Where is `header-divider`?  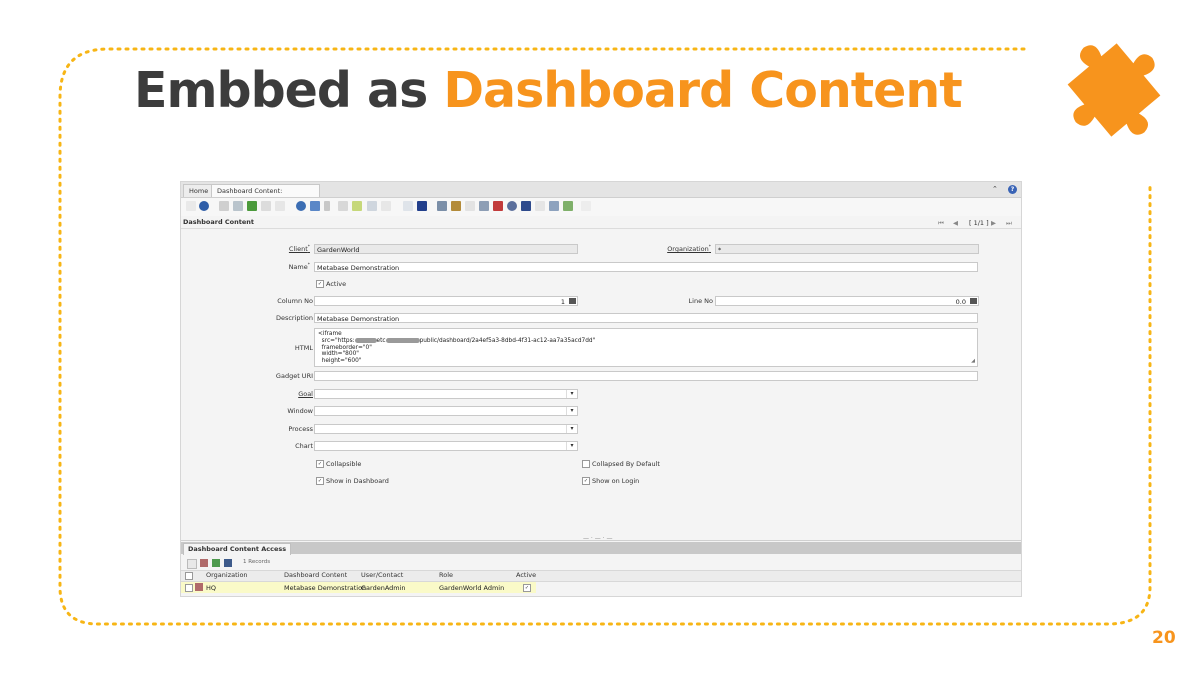
header-divider is located at coordinates (601, 228).